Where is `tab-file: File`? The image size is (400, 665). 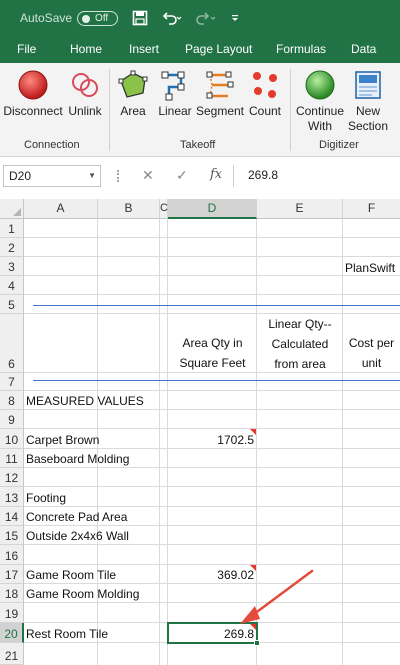
tab-file: File is located at coordinates (26, 49).